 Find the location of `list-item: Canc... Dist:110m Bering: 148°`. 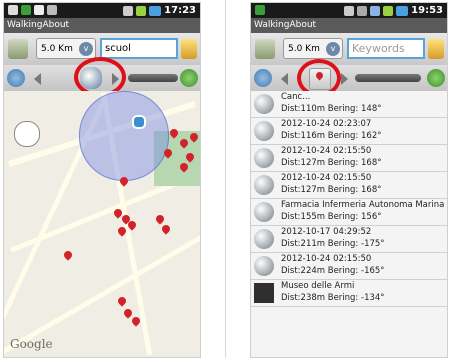

list-item: Canc... Dist:110m Bering: 148° is located at coordinates (349, 104).